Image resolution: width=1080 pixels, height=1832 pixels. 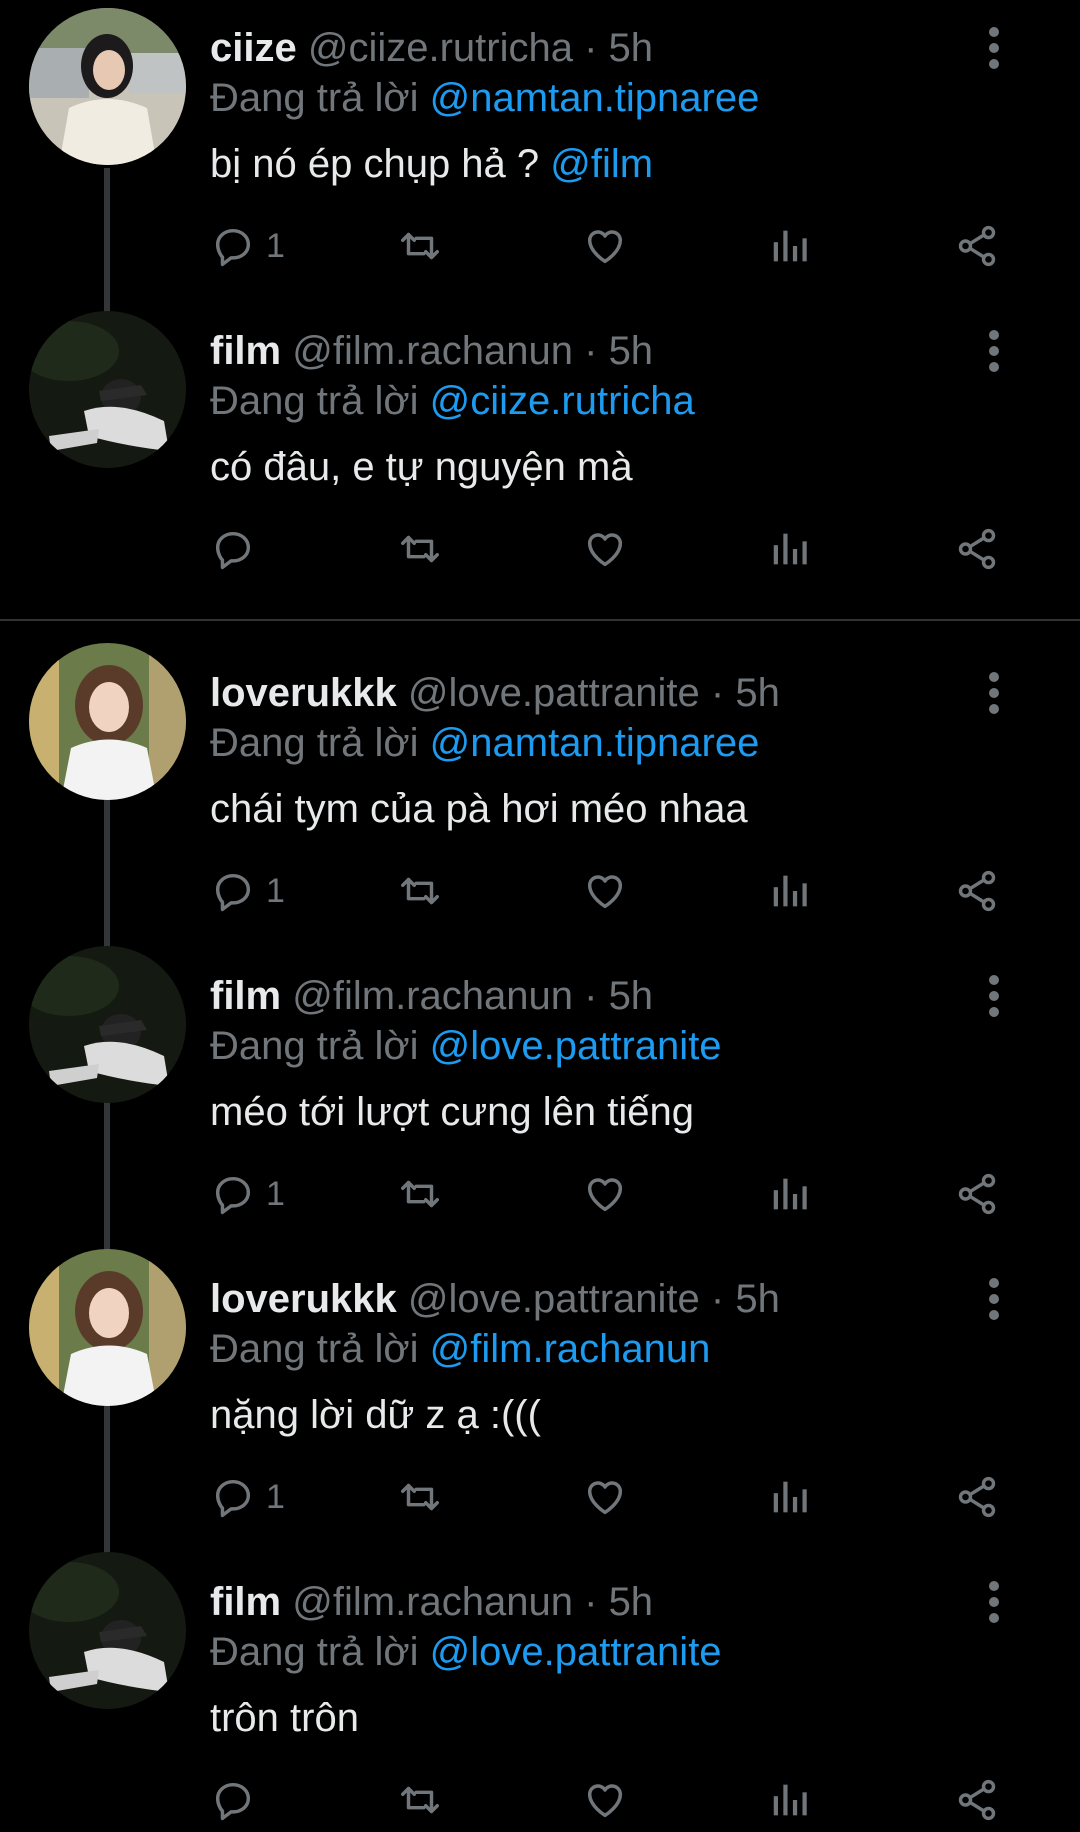 I want to click on tweet-mention: @film, so click(x=601, y=164).